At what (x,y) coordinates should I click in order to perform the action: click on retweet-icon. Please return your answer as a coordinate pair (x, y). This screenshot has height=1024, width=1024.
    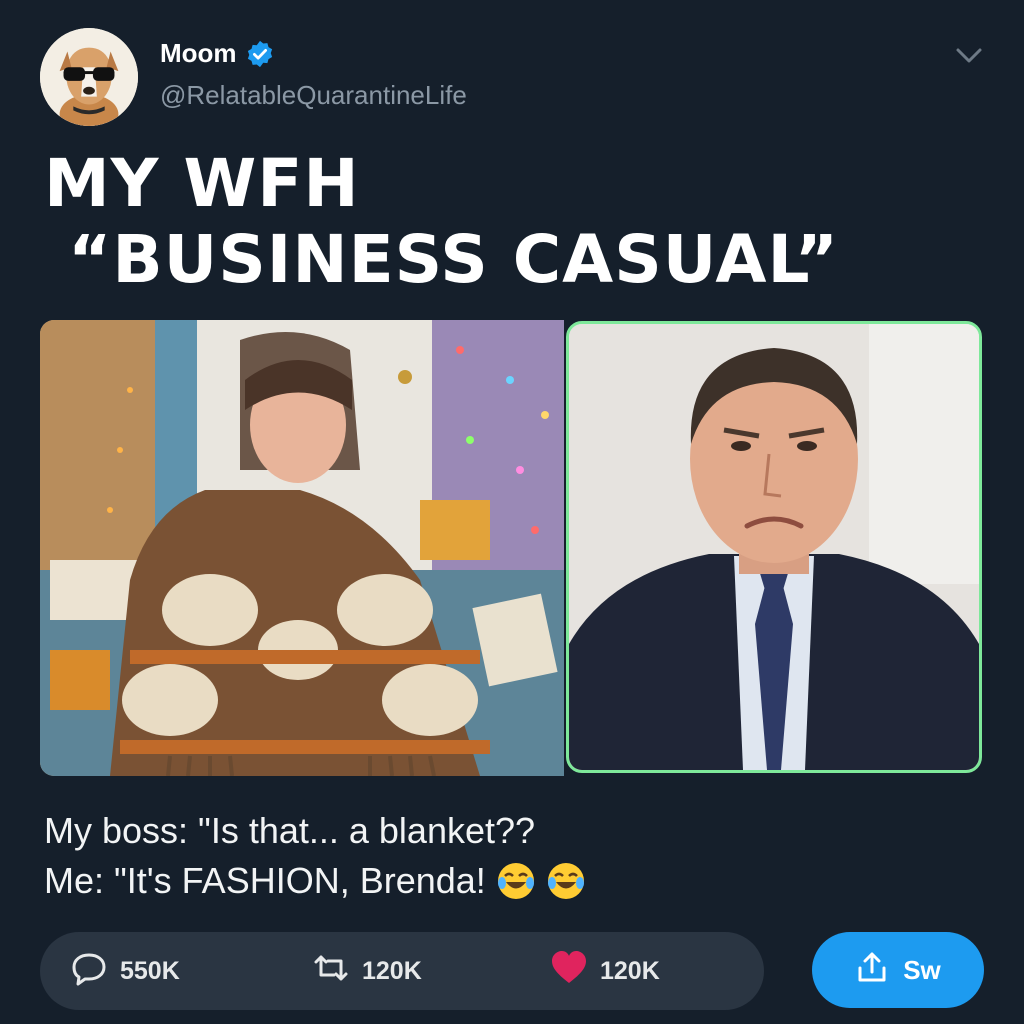
    Looking at the image, I should click on (331, 971).